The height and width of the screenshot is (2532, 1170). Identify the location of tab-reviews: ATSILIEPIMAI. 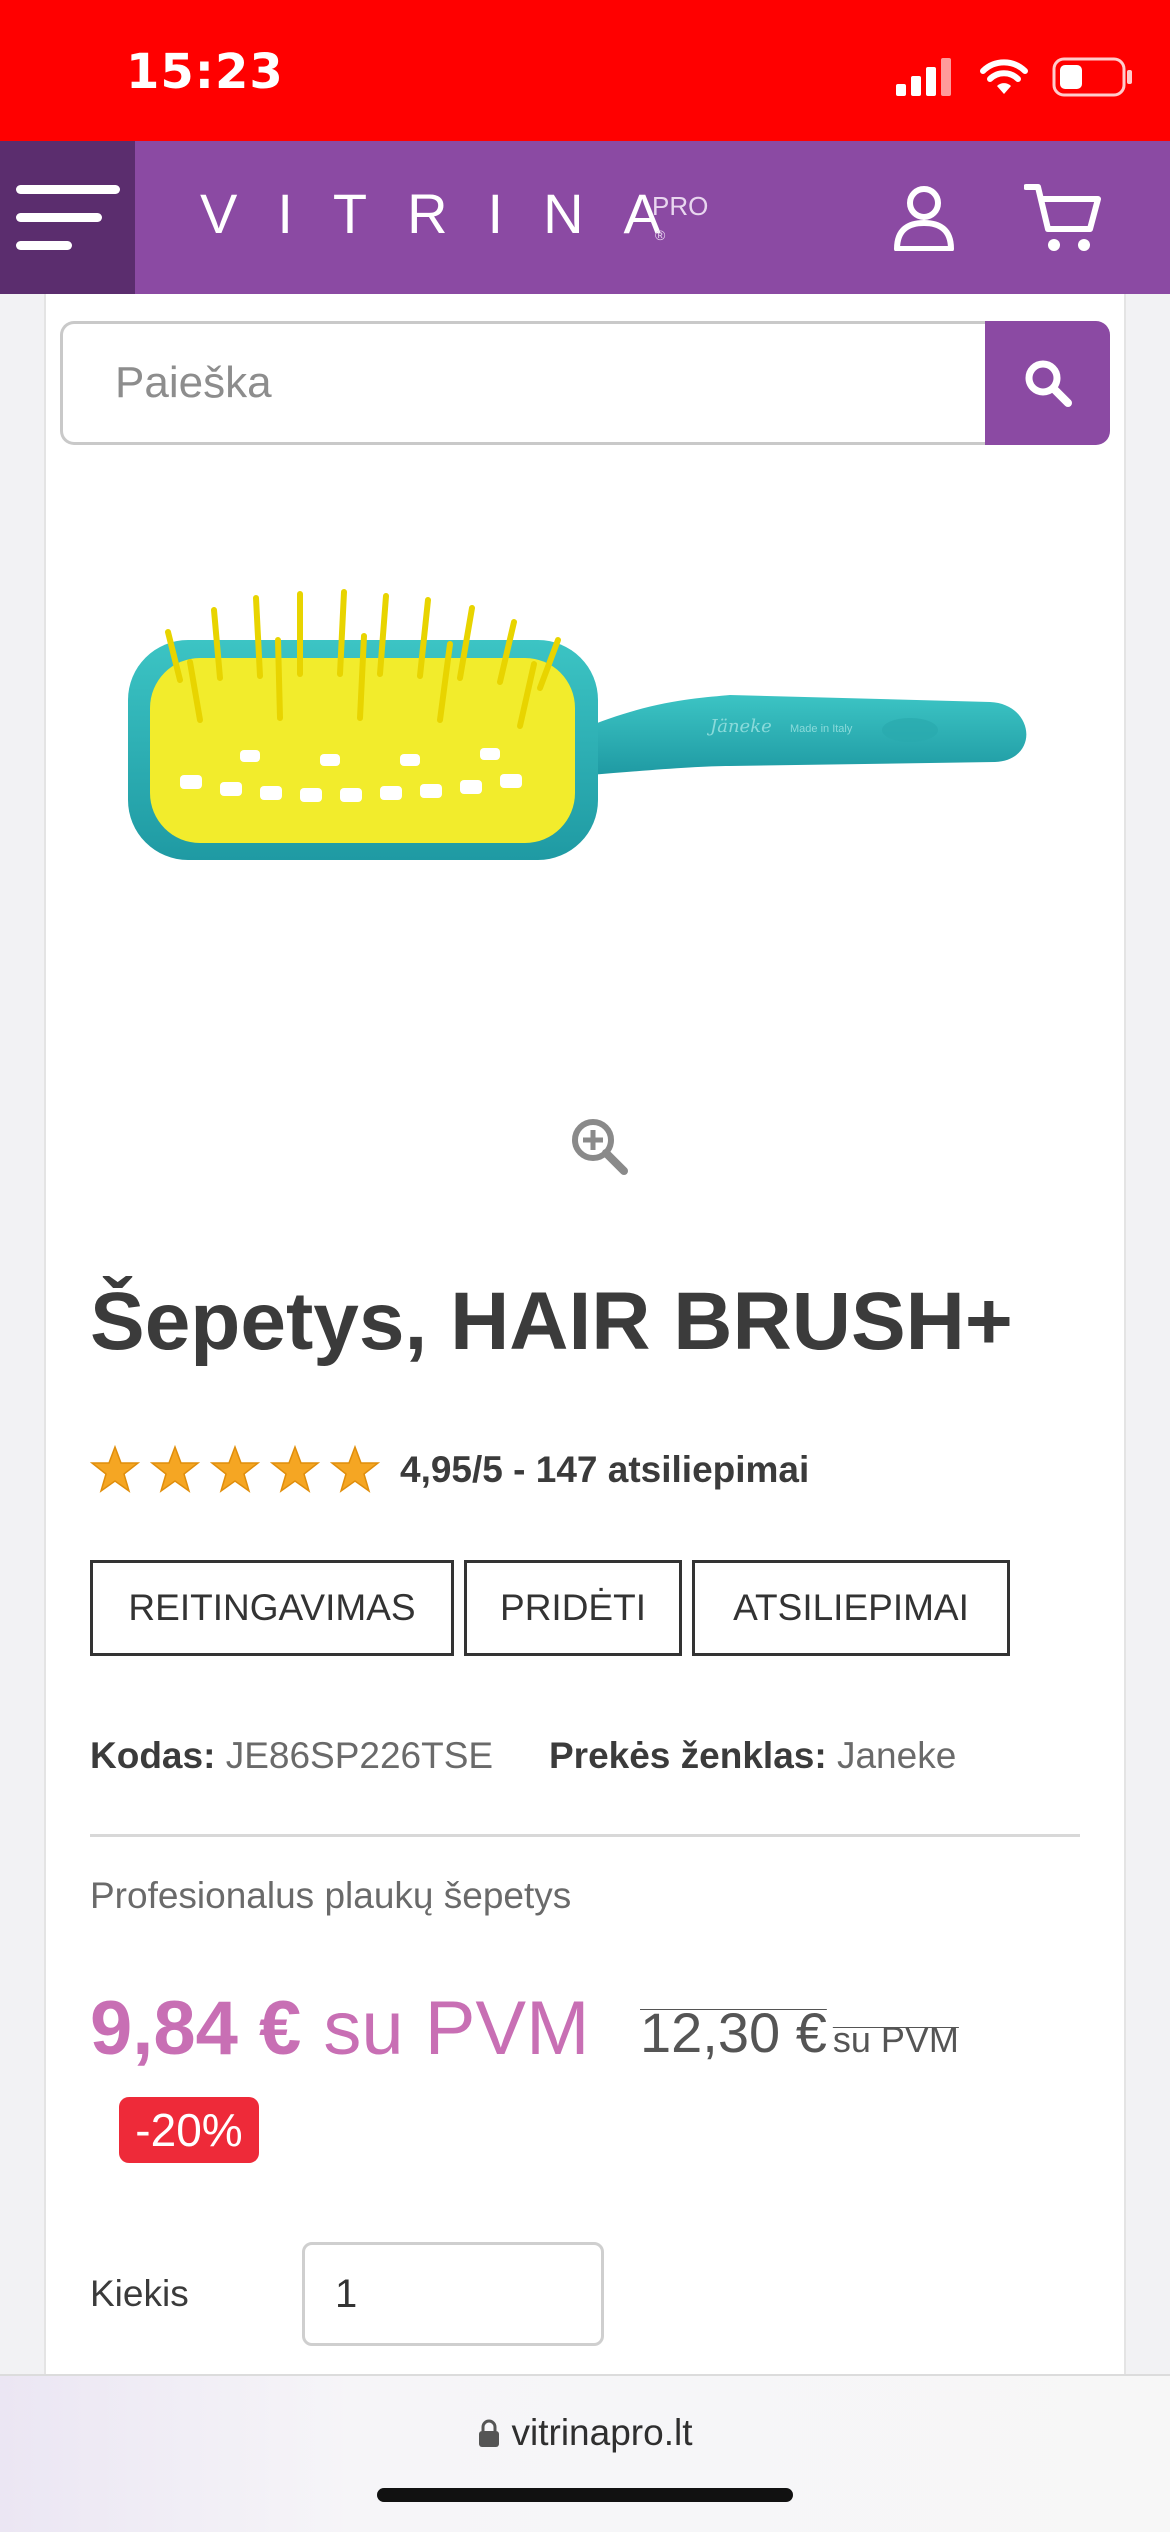
(851, 1608).